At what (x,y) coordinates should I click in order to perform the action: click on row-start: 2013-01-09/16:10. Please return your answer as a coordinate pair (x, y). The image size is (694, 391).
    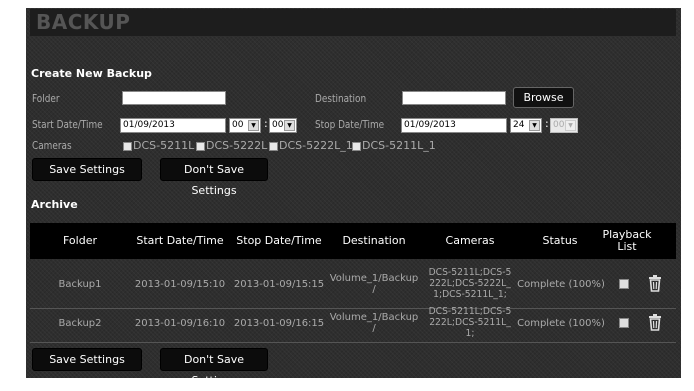
    Looking at the image, I should click on (180, 323).